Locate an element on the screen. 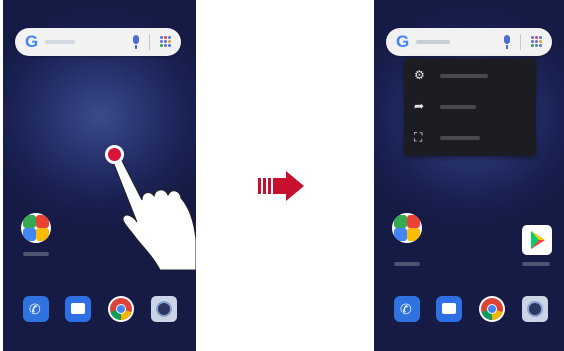 Image resolution: width=564 pixels, height=351 pixels. menu-item-widgets: ⛶ is located at coordinates (470, 137).